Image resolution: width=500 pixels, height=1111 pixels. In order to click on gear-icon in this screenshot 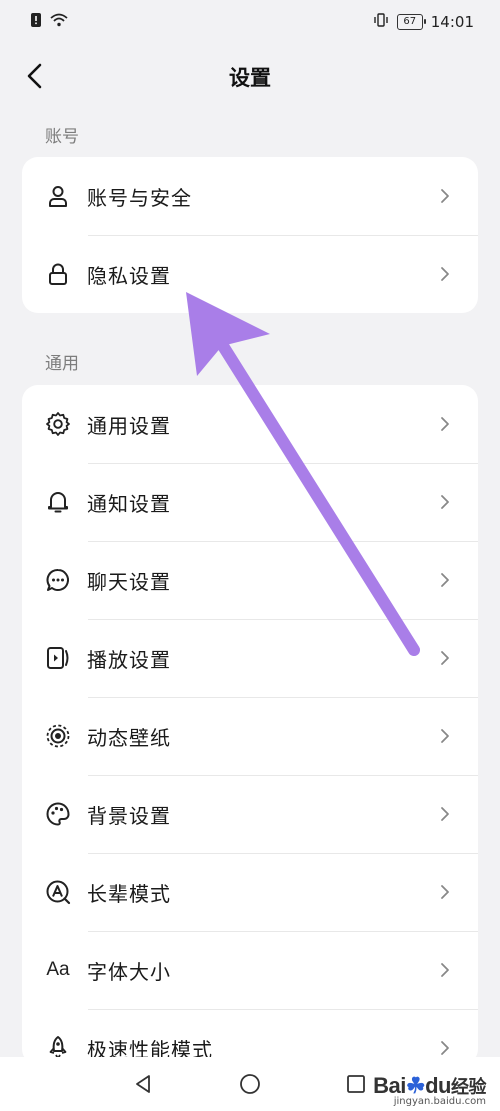, I will do `click(58, 424)`.